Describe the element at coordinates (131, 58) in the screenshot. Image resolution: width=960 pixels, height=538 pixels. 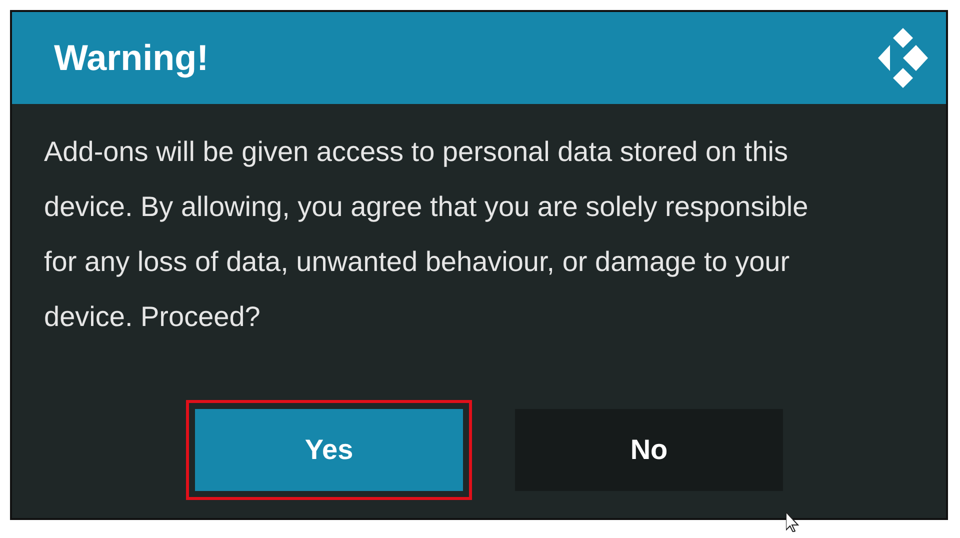
I see `dialog-title: Warning!` at that location.